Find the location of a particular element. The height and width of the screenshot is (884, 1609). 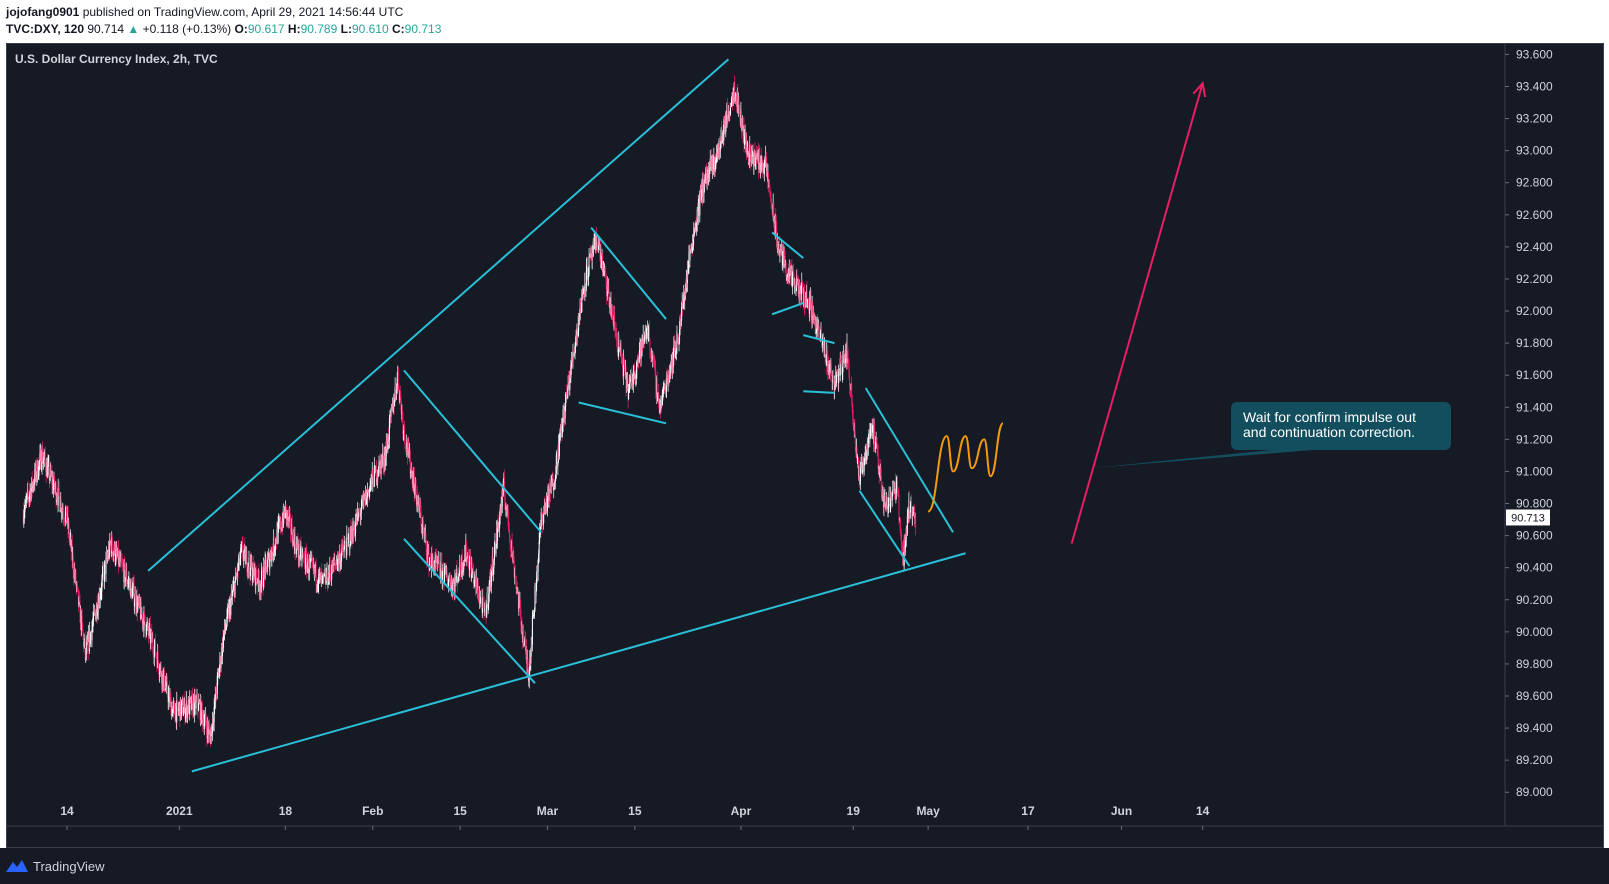

y-tick-label: 90.400 is located at coordinates (1534, 568).